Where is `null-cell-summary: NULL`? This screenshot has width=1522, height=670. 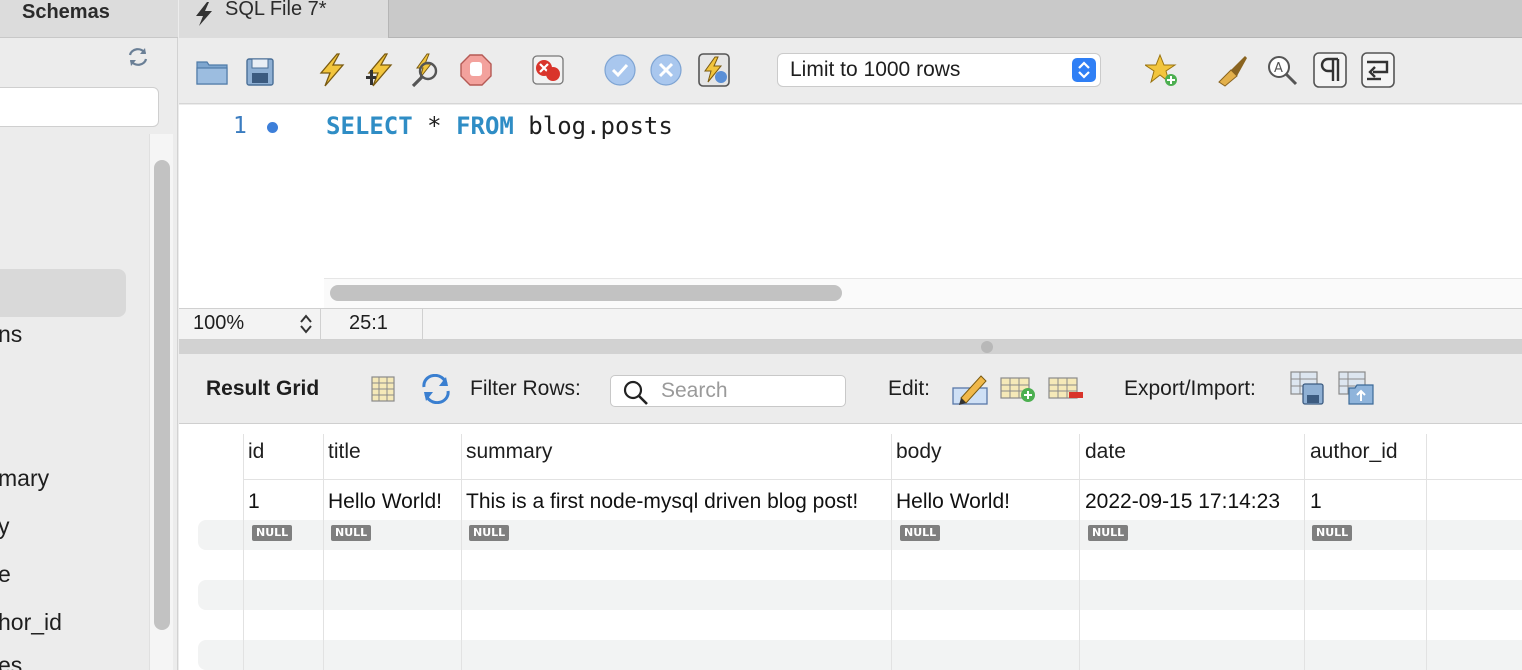
null-cell-summary: NULL is located at coordinates (489, 533).